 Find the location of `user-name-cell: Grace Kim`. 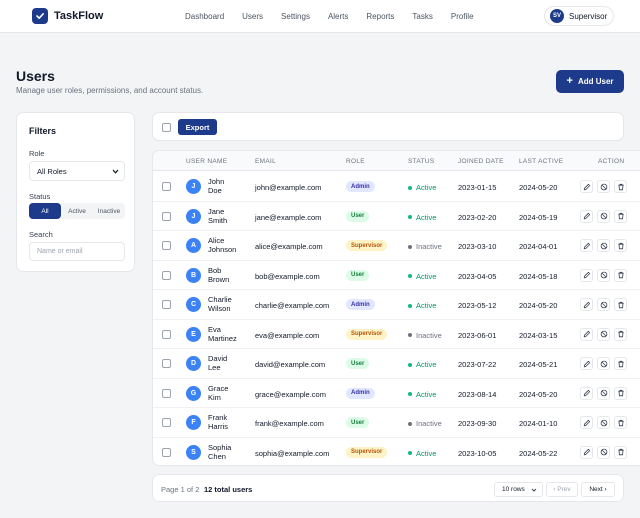

user-name-cell: Grace Kim is located at coordinates (228, 393).